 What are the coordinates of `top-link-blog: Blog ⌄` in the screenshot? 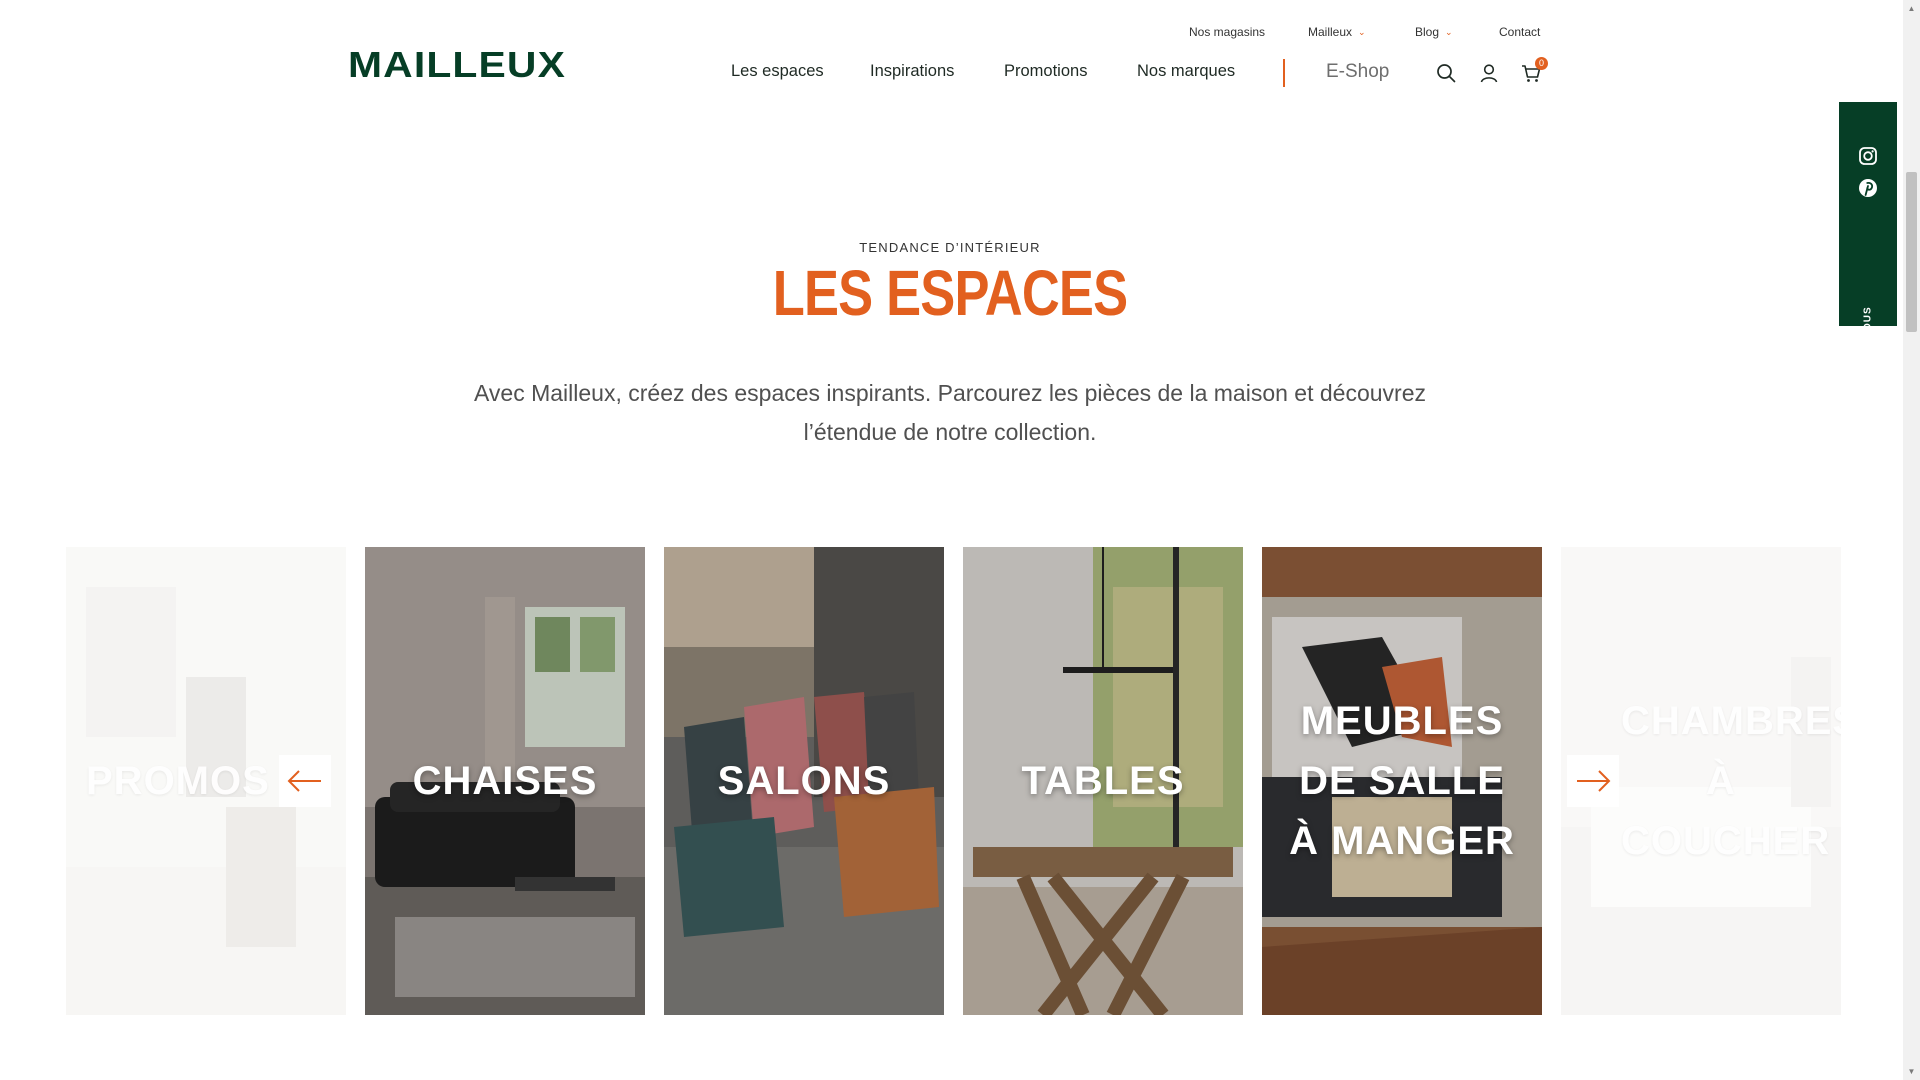 It's located at (1434, 32).